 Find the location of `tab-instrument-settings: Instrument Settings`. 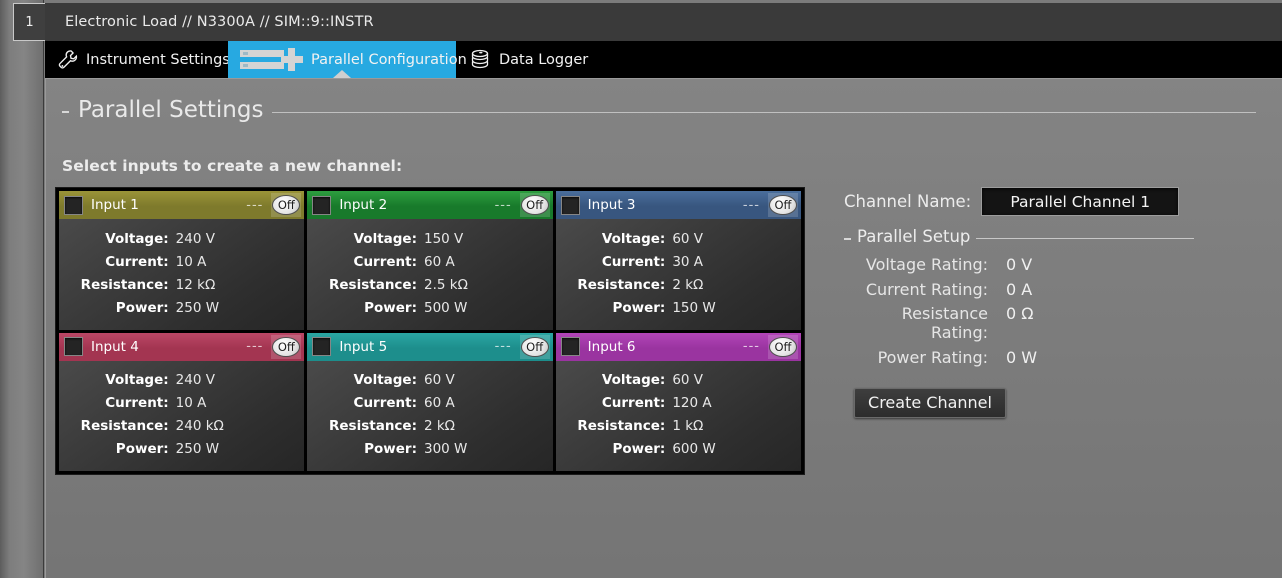

tab-instrument-settings: Instrument Settings is located at coordinates (144, 59).